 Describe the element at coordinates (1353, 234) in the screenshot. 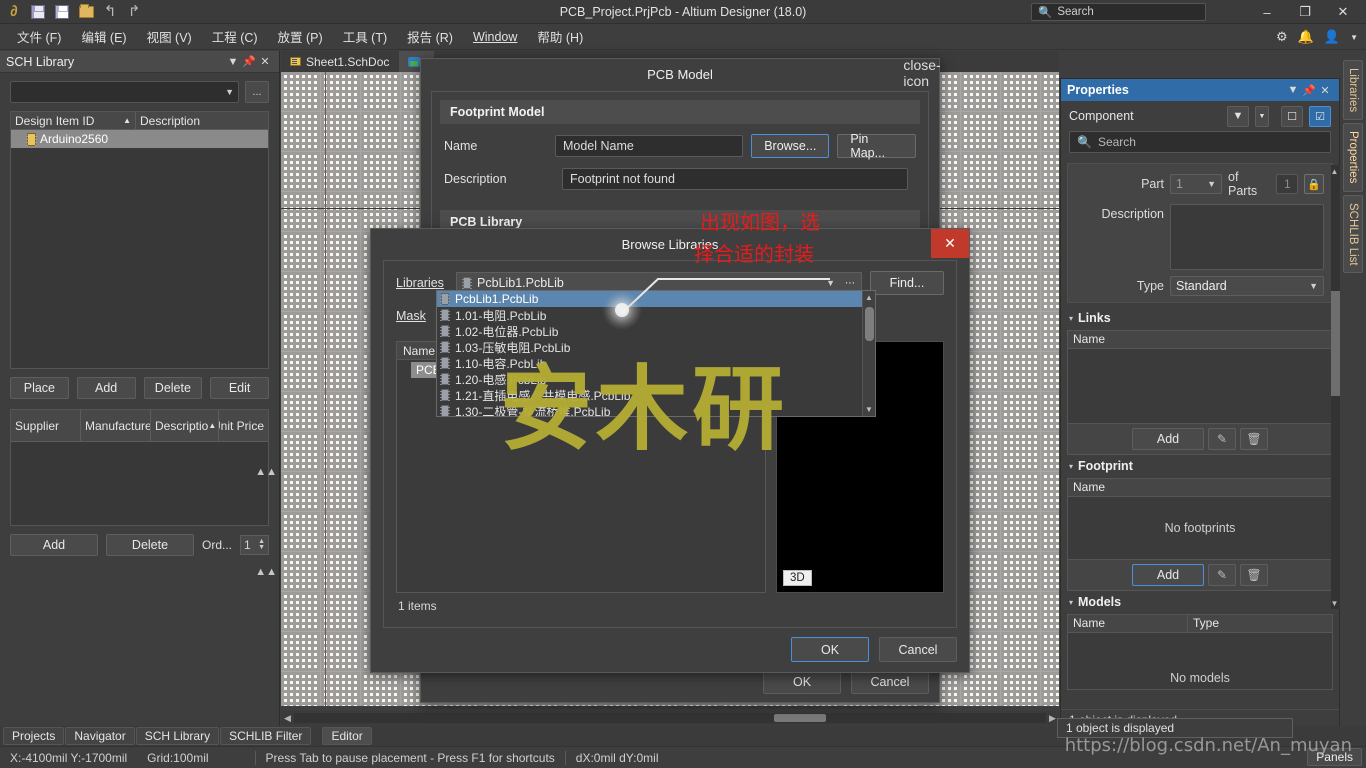

I see `vtab-schlib-list: SCHLIB List` at that location.